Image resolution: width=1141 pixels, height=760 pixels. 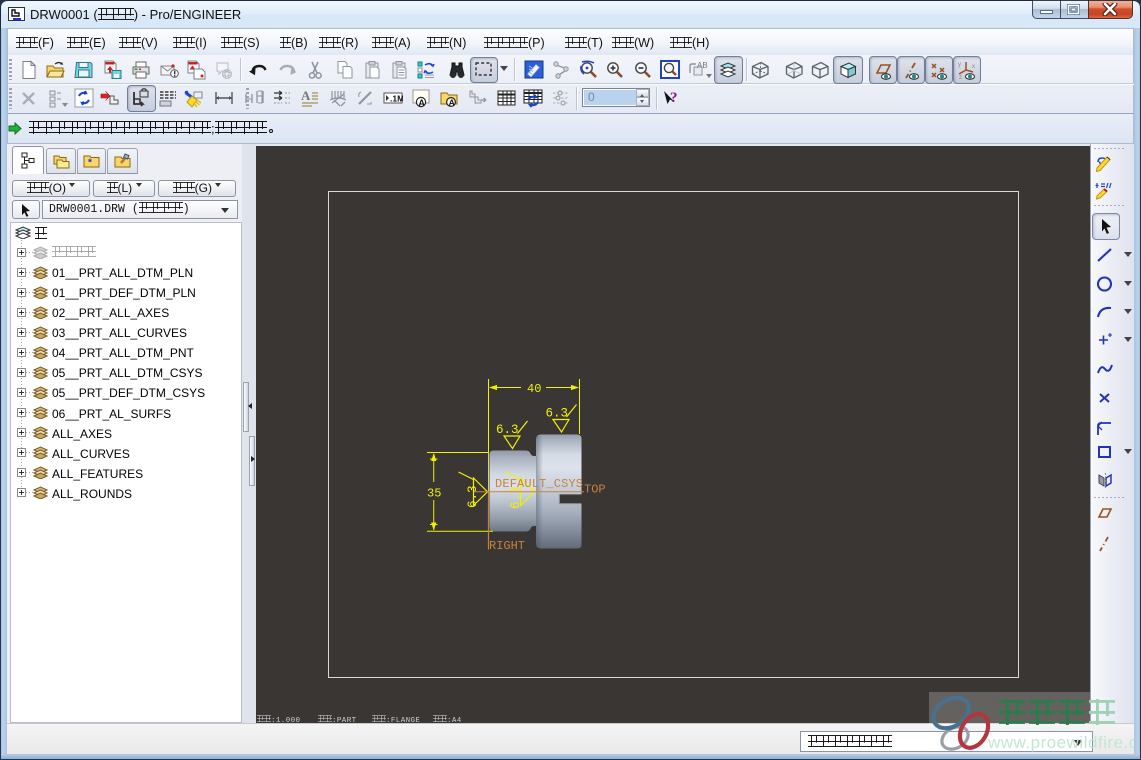 I want to click on svg-text: .1M, so click(x=396, y=99).